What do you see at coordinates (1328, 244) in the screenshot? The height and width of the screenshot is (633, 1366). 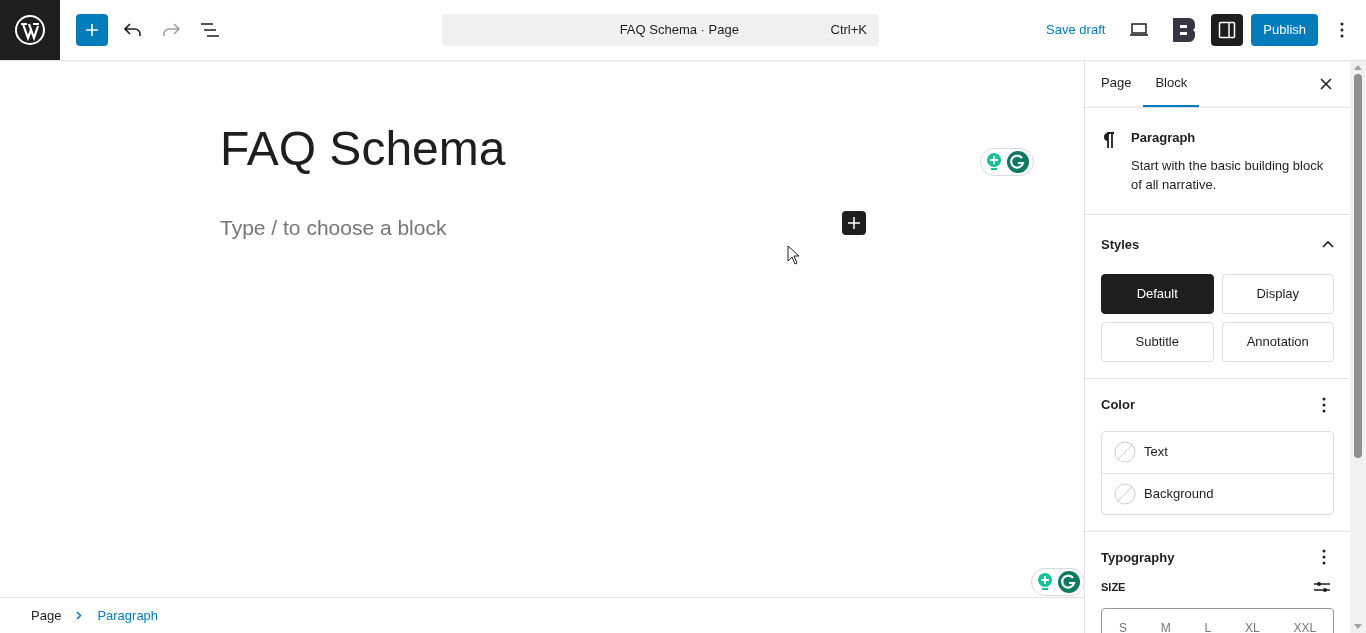 I see `chevron-icon` at bounding box center [1328, 244].